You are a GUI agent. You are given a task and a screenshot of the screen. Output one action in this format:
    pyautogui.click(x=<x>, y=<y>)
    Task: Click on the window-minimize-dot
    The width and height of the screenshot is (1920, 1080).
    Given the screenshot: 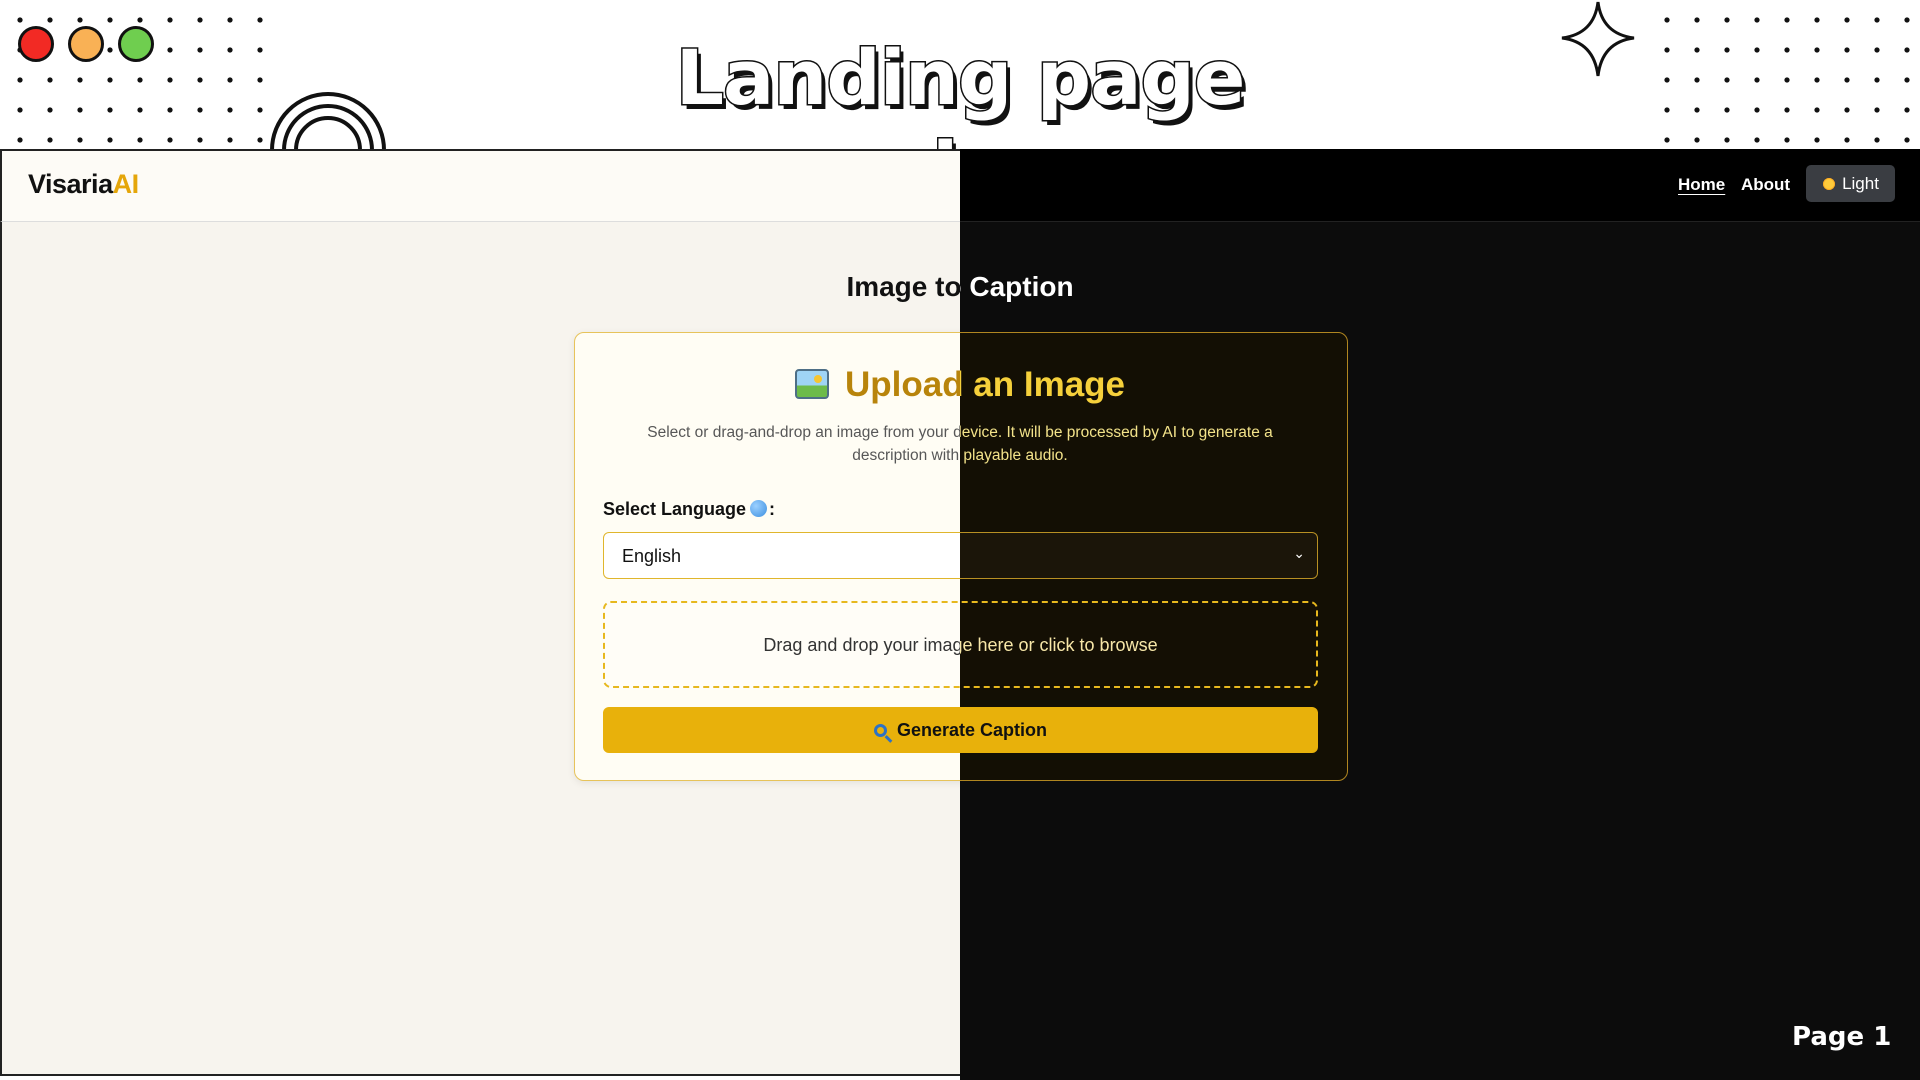 What is the action you would take?
    pyautogui.click(x=86, y=44)
    